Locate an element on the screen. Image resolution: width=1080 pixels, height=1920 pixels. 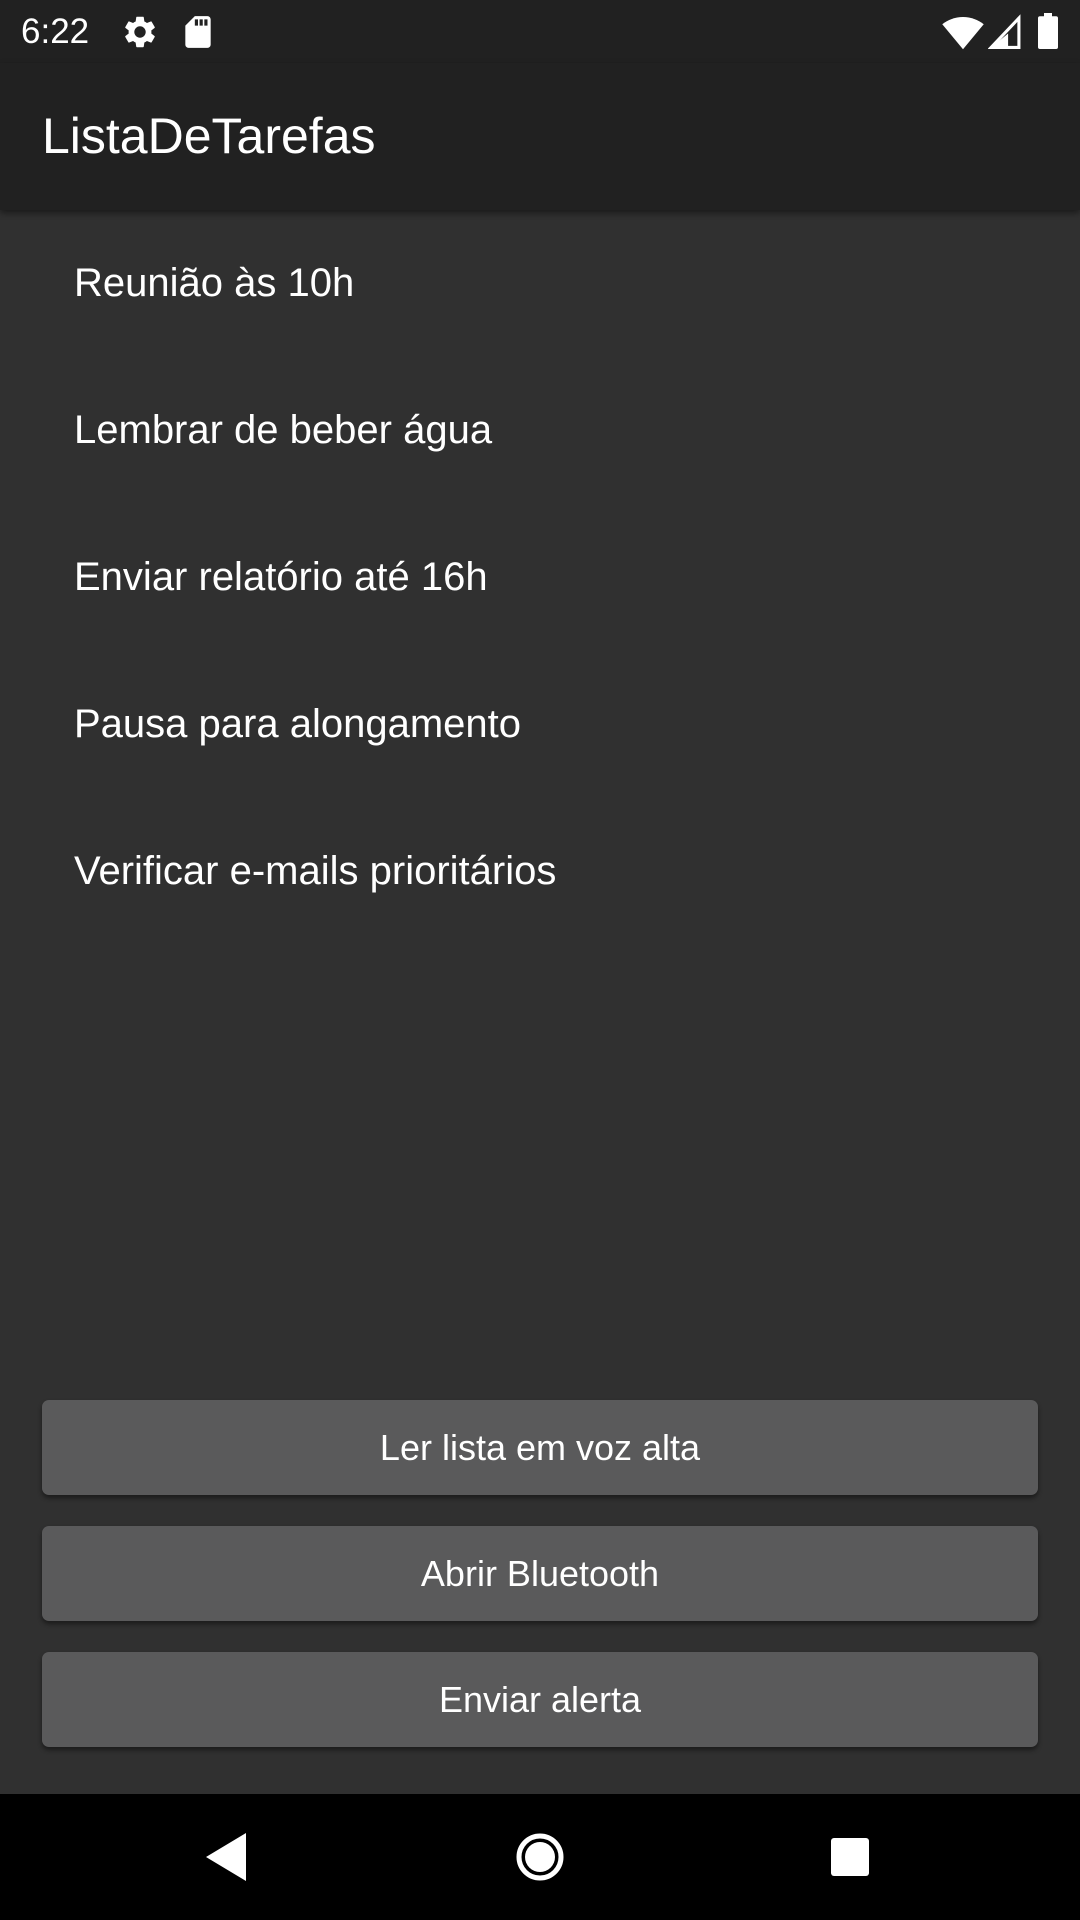
sd-card-icon is located at coordinates (198, 34).